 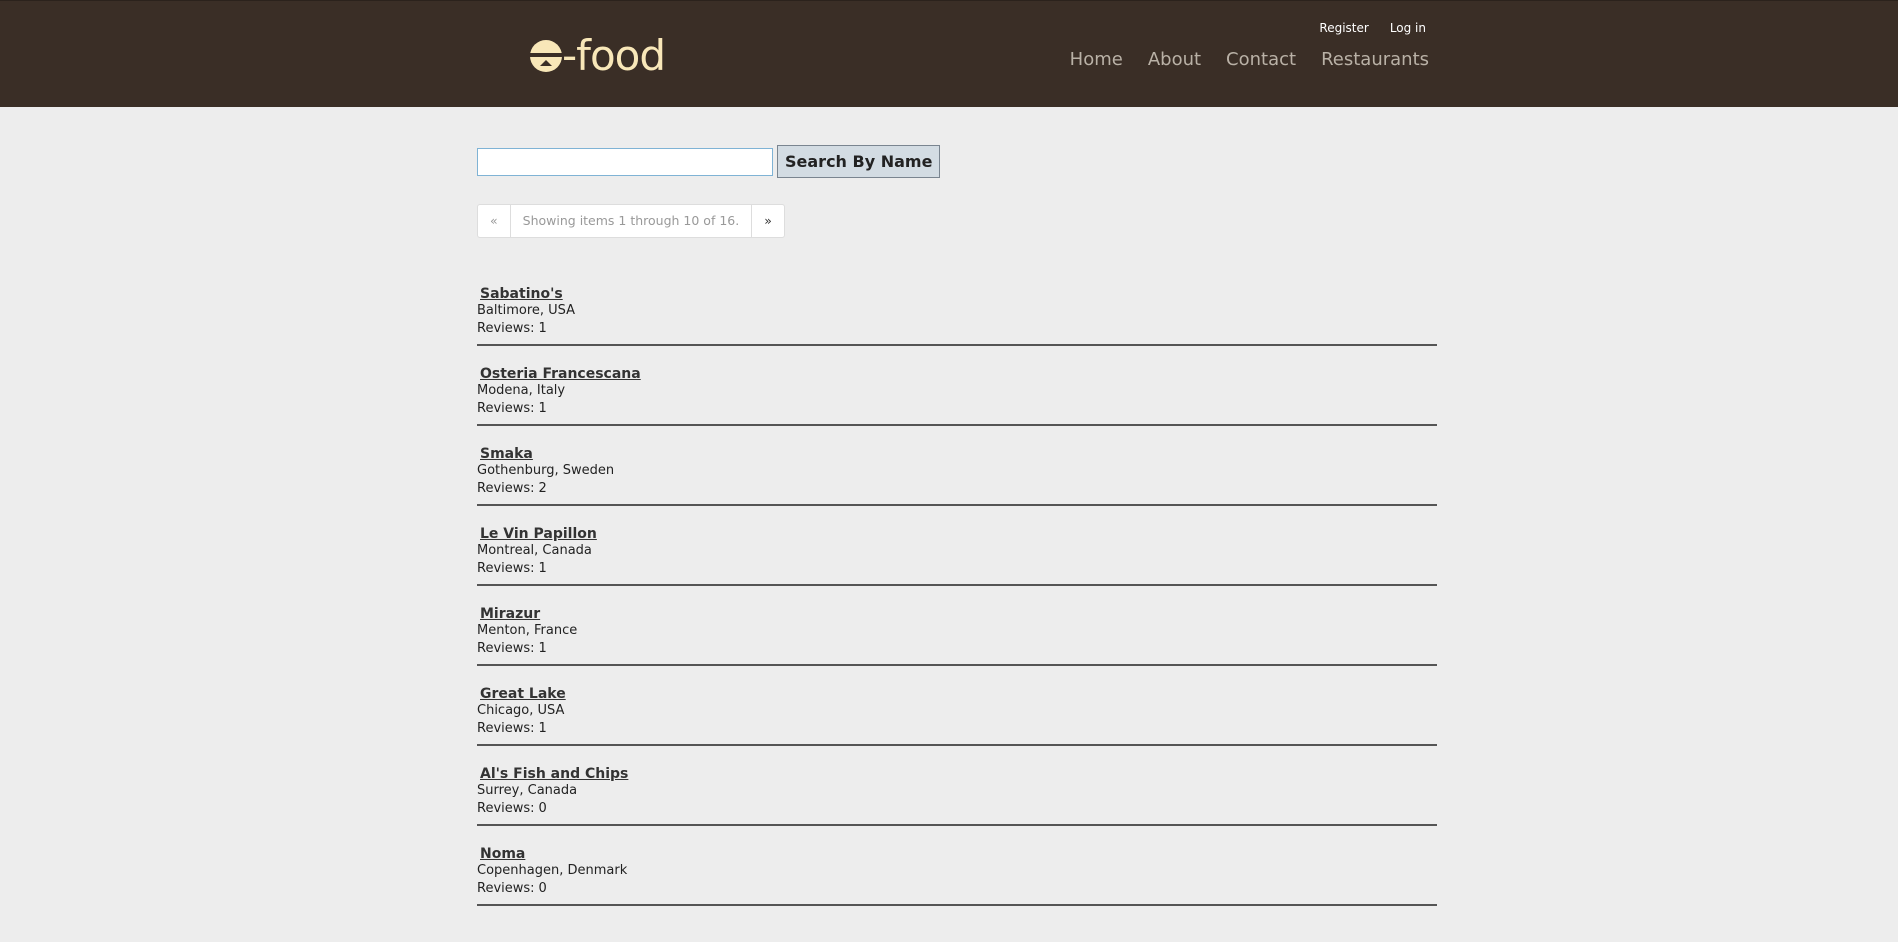 I want to click on restaurant-location: Menton, France, so click(x=527, y=630).